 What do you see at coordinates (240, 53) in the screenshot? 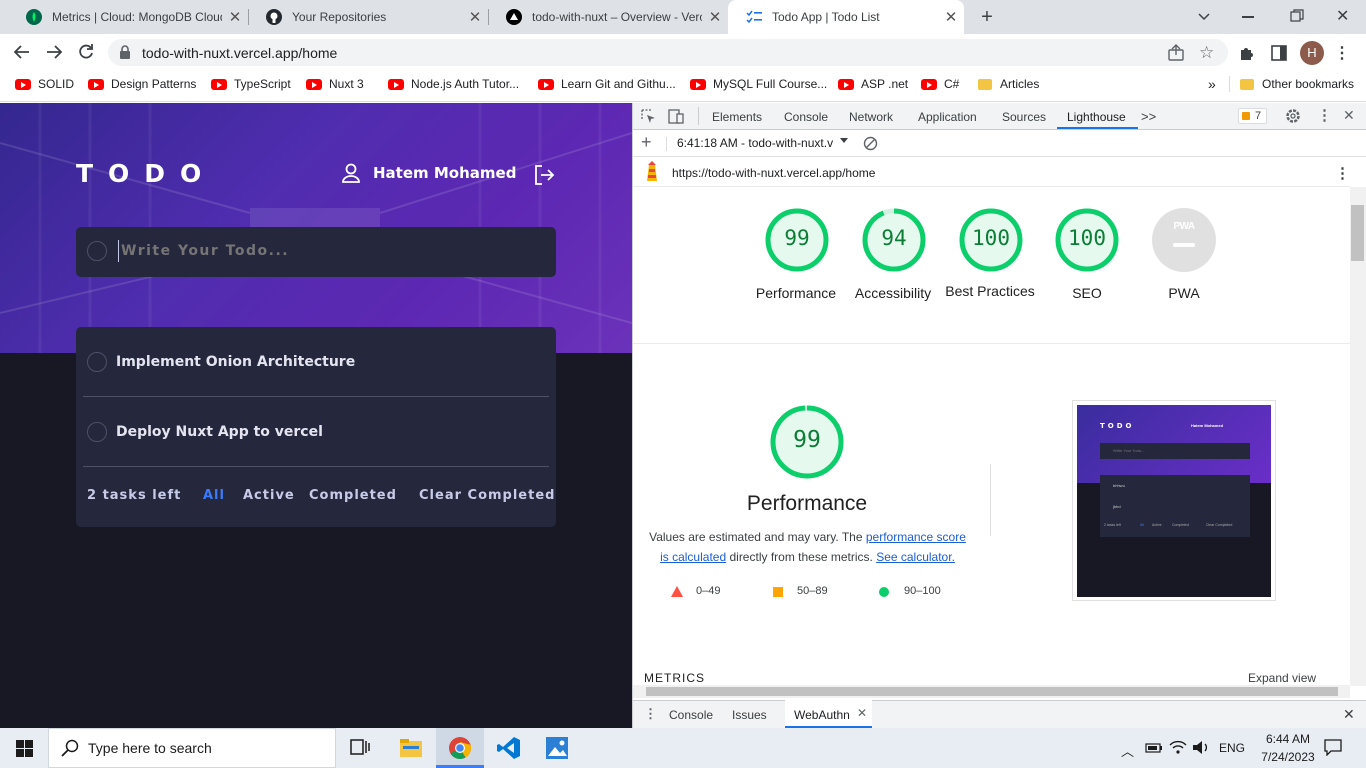
I see `address-url-text: todo-with-nuxt.vercel.app/home` at bounding box center [240, 53].